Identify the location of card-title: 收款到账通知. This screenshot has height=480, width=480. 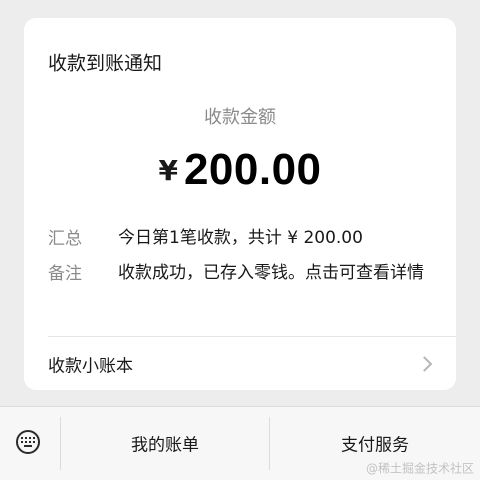
(105, 63).